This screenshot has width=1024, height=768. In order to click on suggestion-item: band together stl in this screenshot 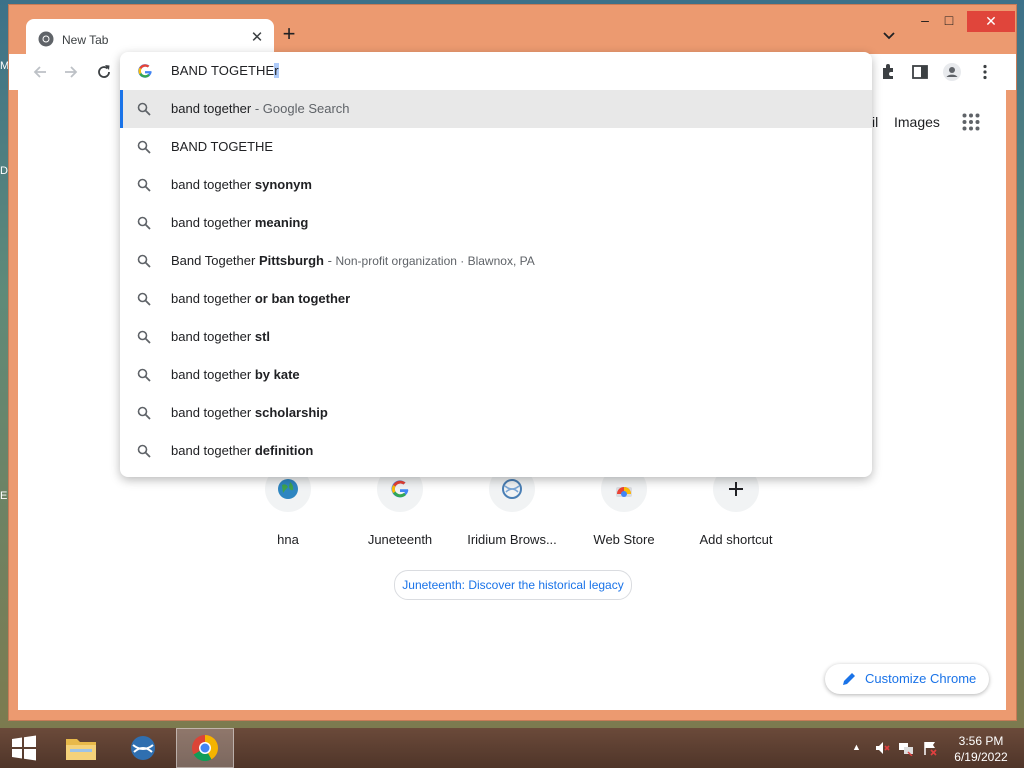, I will do `click(496, 337)`.